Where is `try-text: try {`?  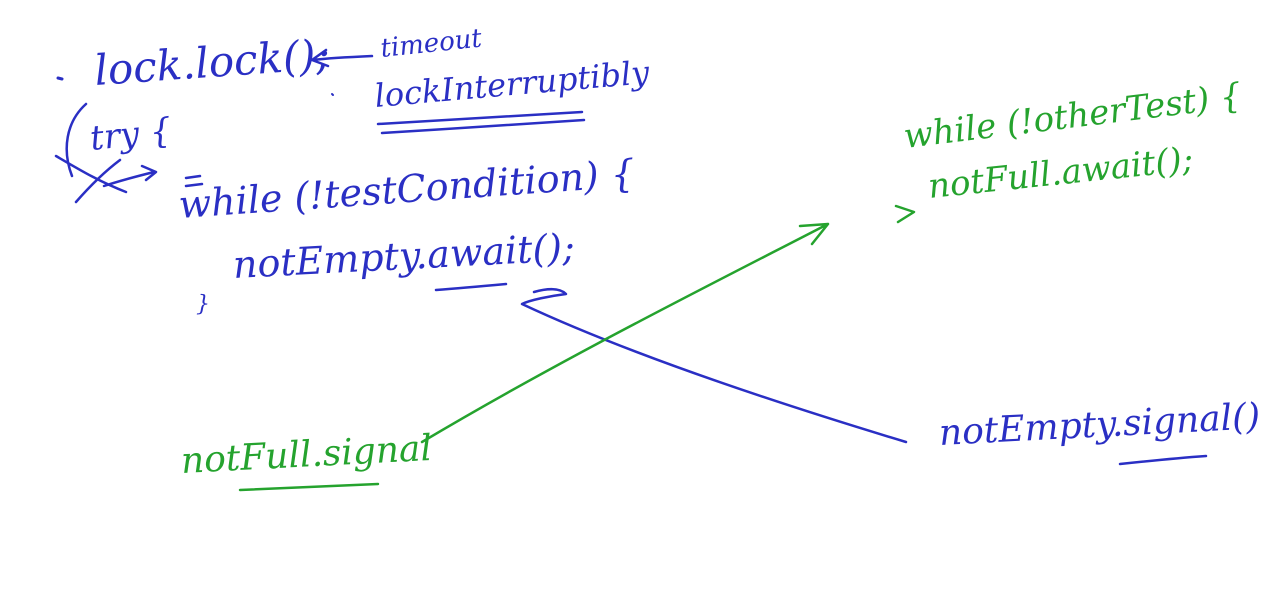 try-text: try { is located at coordinates (131, 134).